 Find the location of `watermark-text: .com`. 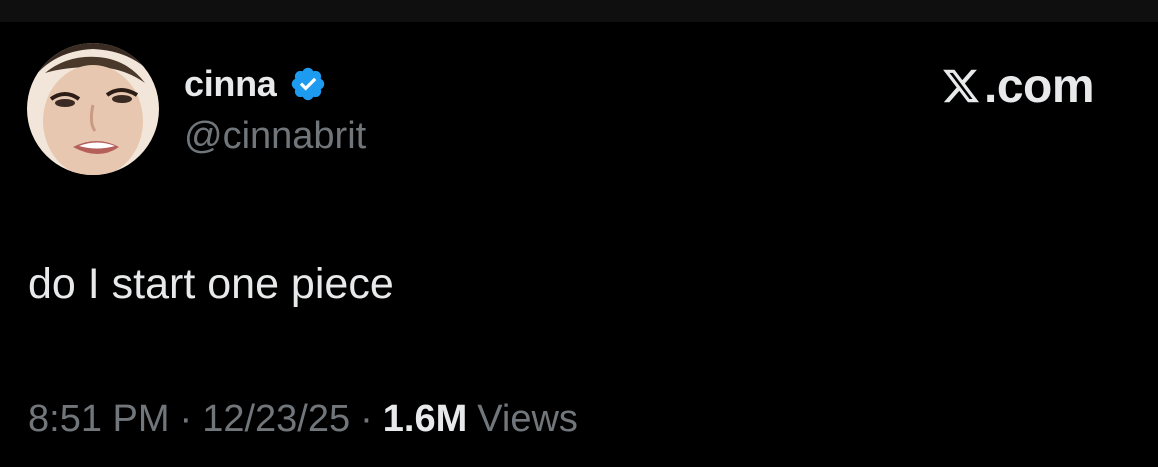

watermark-text: .com is located at coordinates (1039, 86).